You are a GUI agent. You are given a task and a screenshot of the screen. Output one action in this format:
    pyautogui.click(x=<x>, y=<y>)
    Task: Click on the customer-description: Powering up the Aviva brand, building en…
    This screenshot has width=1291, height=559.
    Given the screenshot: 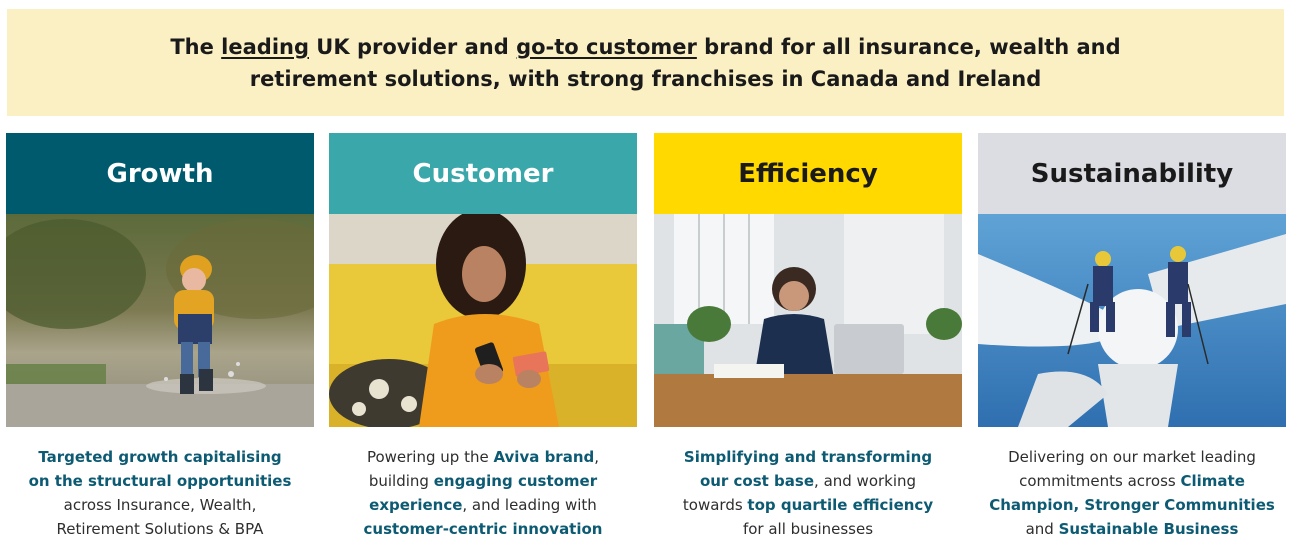 What is the action you would take?
    pyautogui.click(x=483, y=493)
    